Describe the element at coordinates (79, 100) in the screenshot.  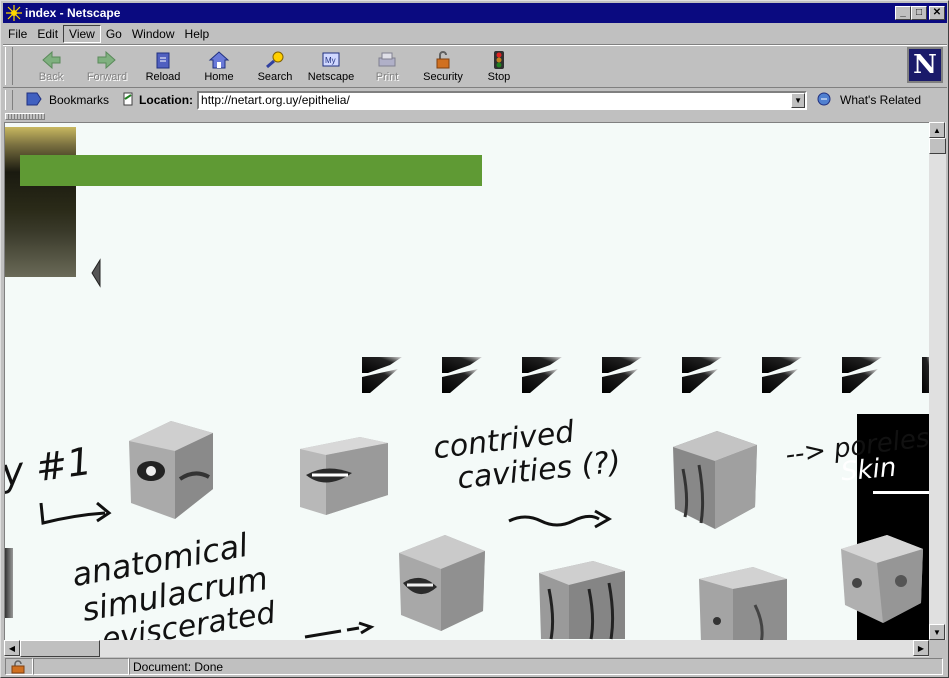
I see `bookmarks-label: Bookmarks` at that location.